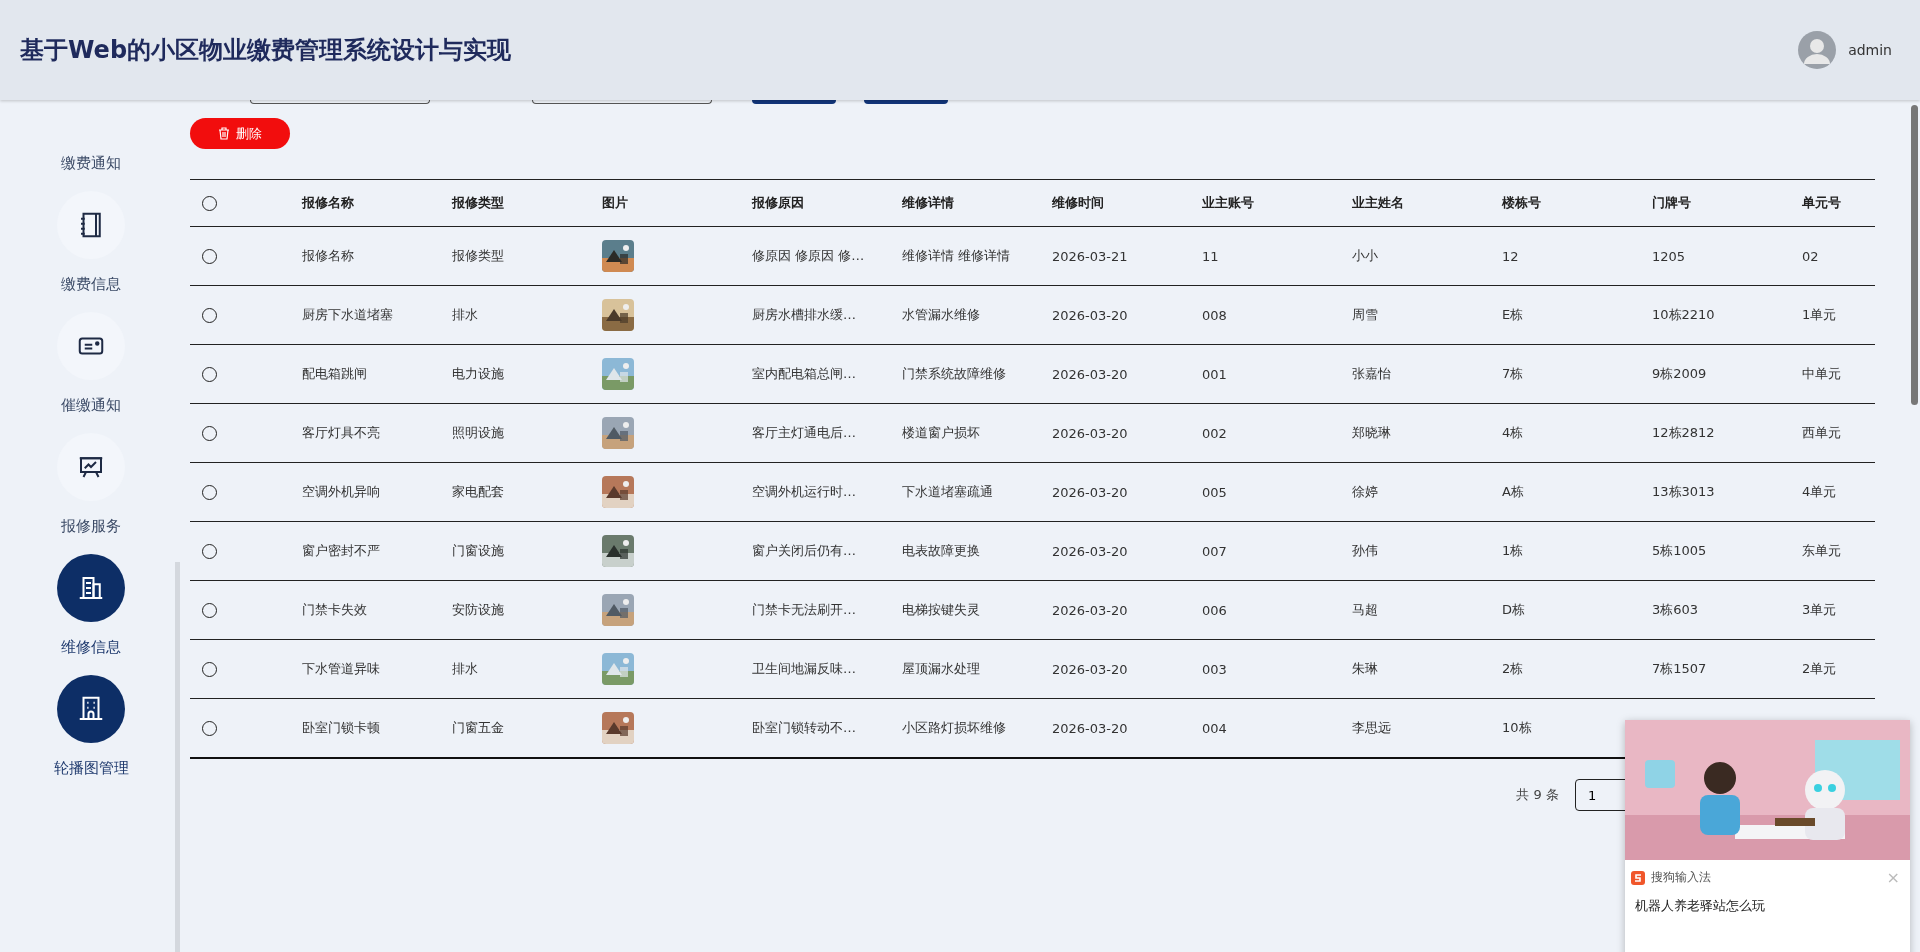 The height and width of the screenshot is (952, 1920). I want to click on column-header: 维修时间, so click(1078, 203).